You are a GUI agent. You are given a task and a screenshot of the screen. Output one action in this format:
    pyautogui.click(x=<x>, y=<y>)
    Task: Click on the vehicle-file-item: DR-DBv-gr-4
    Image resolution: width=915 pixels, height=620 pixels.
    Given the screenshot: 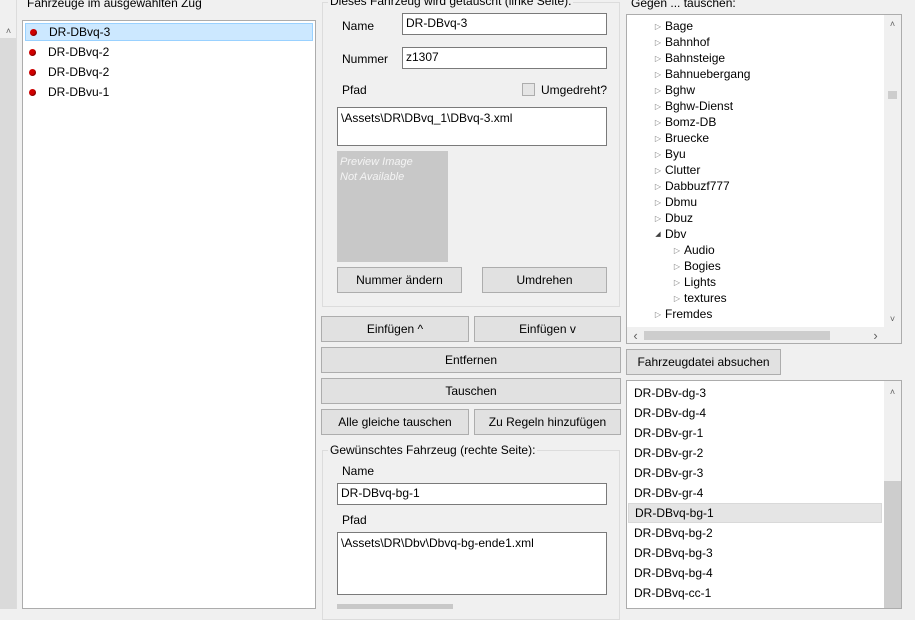 What is the action you would take?
    pyautogui.click(x=755, y=493)
    